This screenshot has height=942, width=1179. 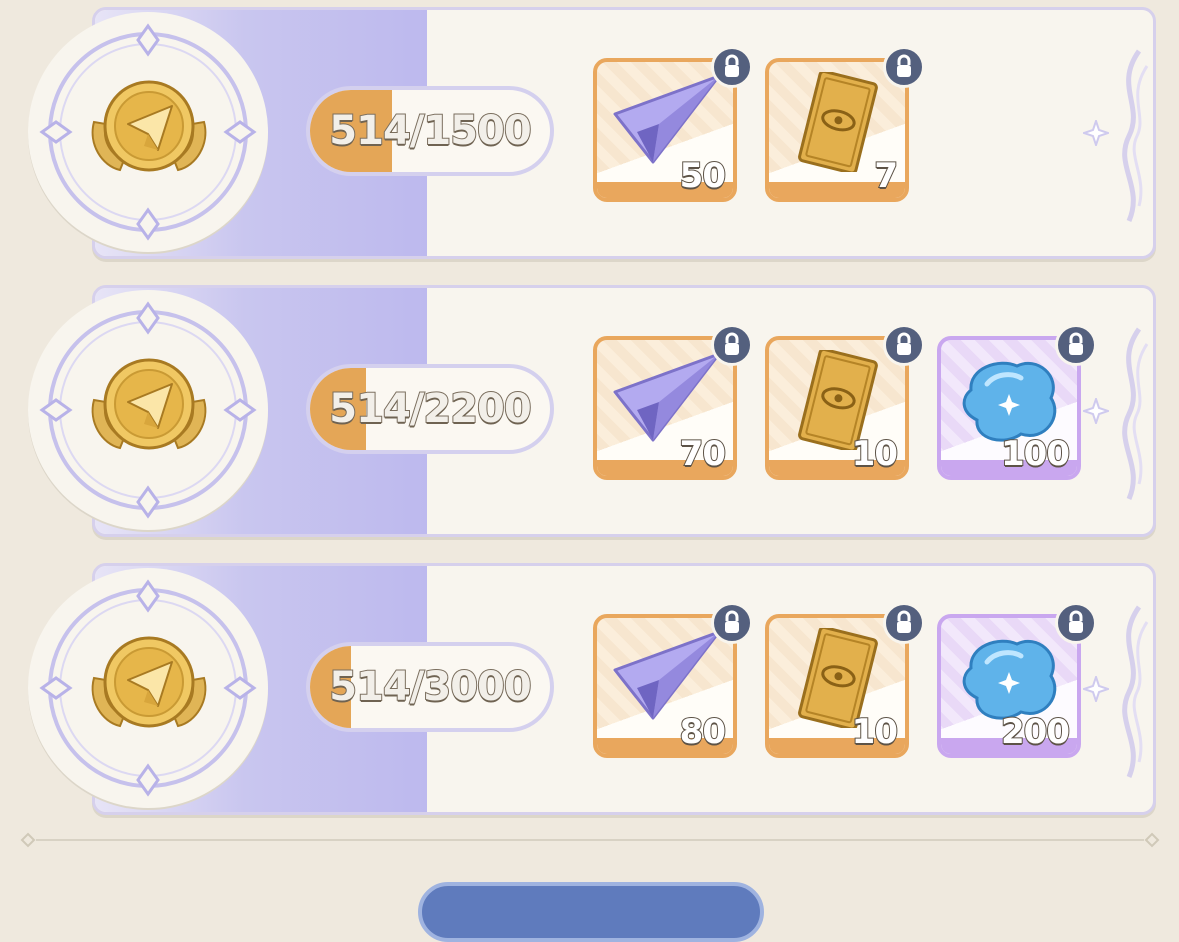 What do you see at coordinates (703, 176) in the screenshot?
I see `reward-quantity: 50` at bounding box center [703, 176].